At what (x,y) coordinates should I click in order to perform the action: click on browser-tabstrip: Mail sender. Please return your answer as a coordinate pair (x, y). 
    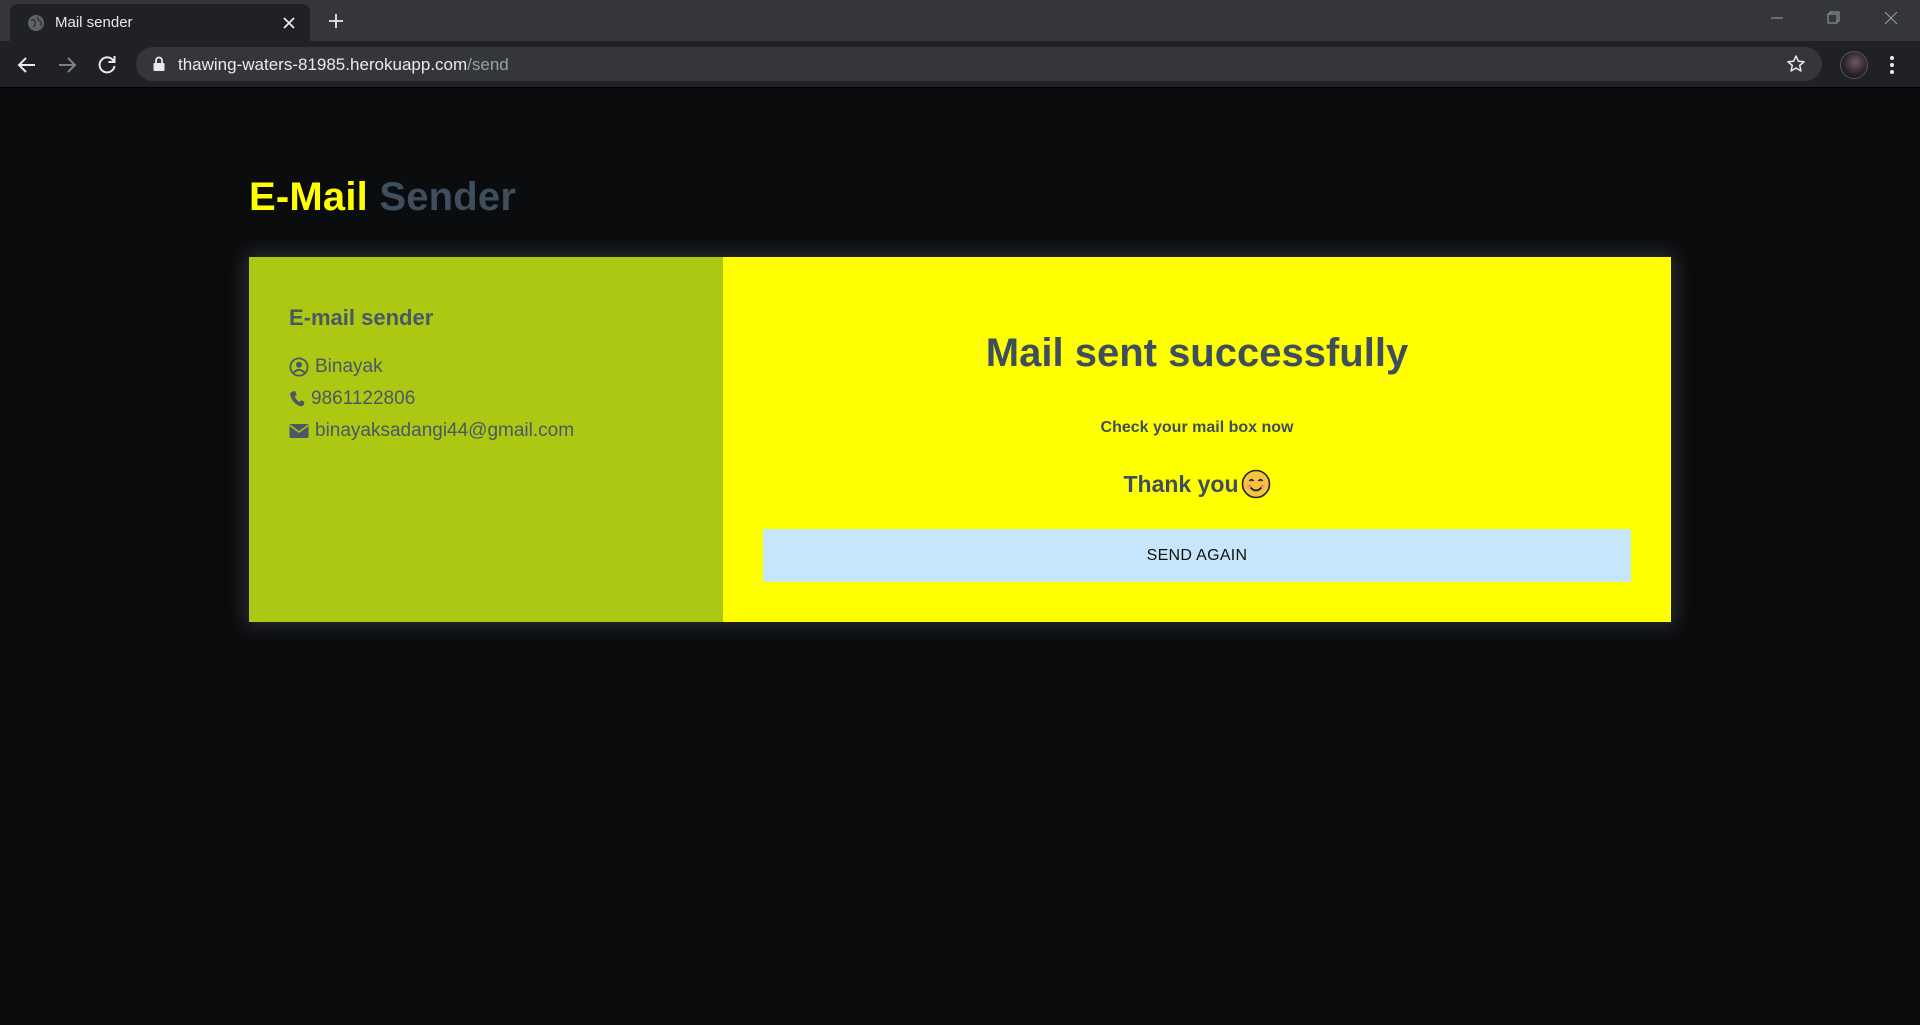
    Looking at the image, I should click on (960, 20).